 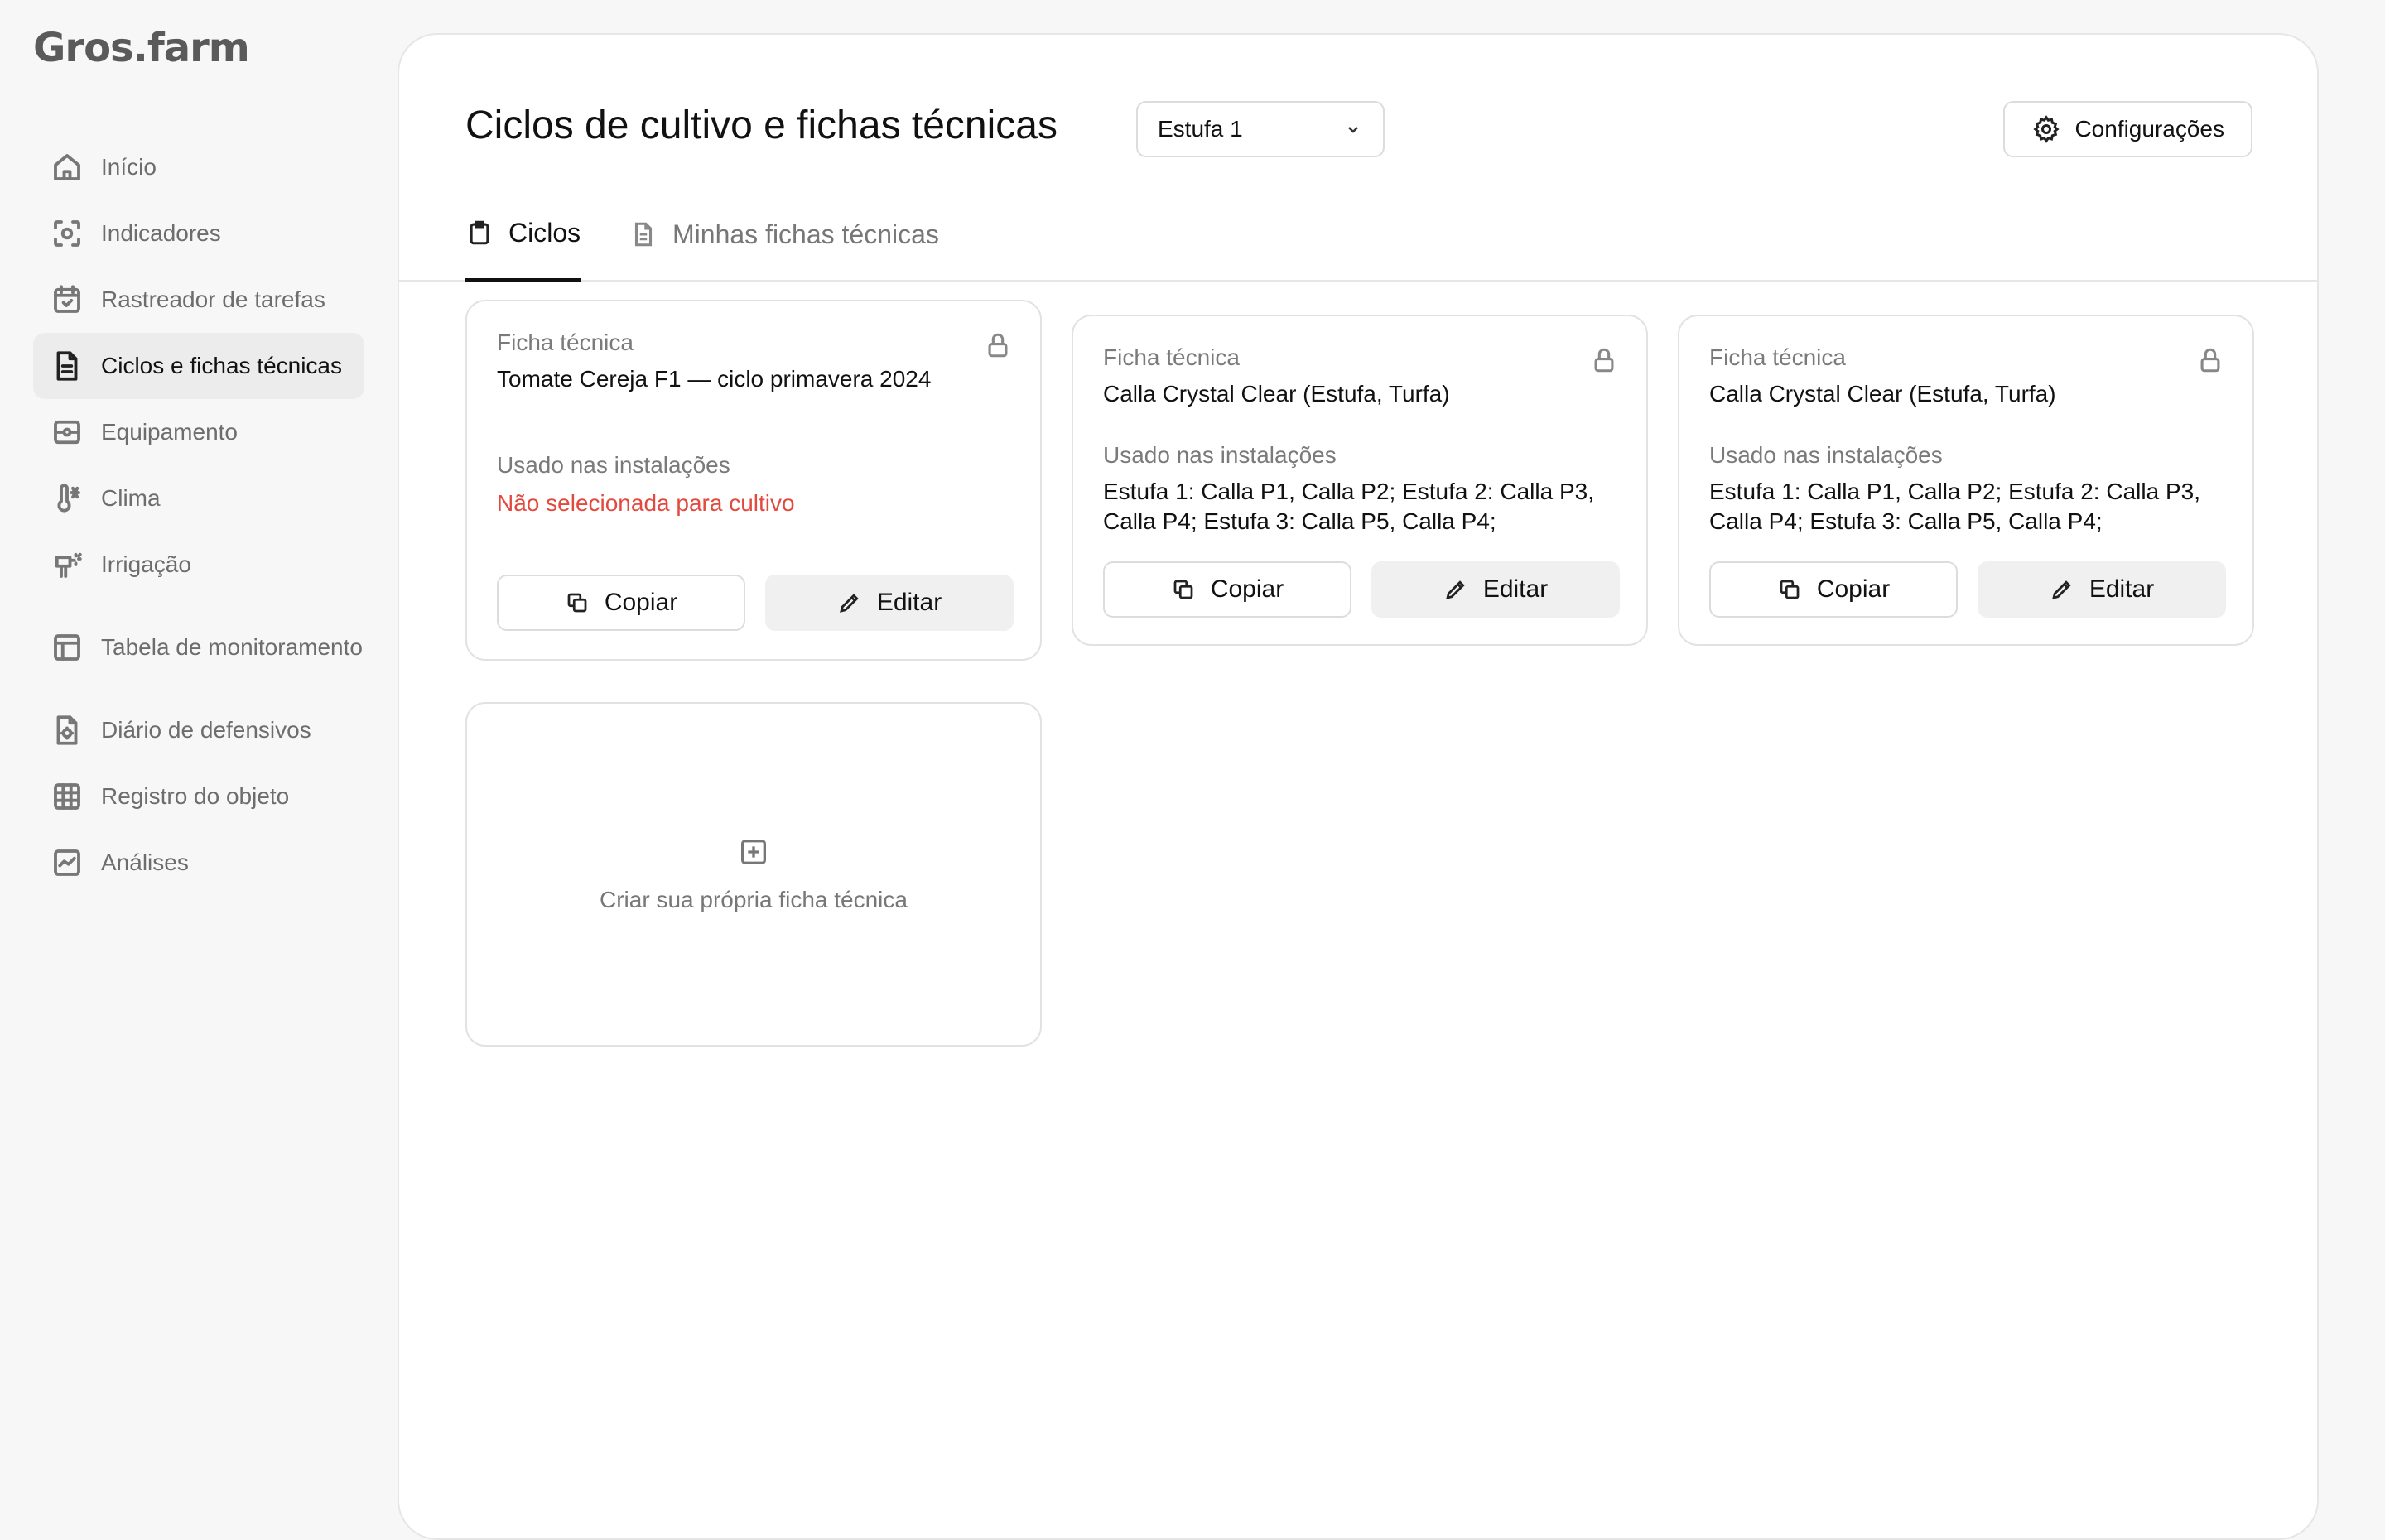 I want to click on tab-label: Ciclos, so click(x=544, y=233).